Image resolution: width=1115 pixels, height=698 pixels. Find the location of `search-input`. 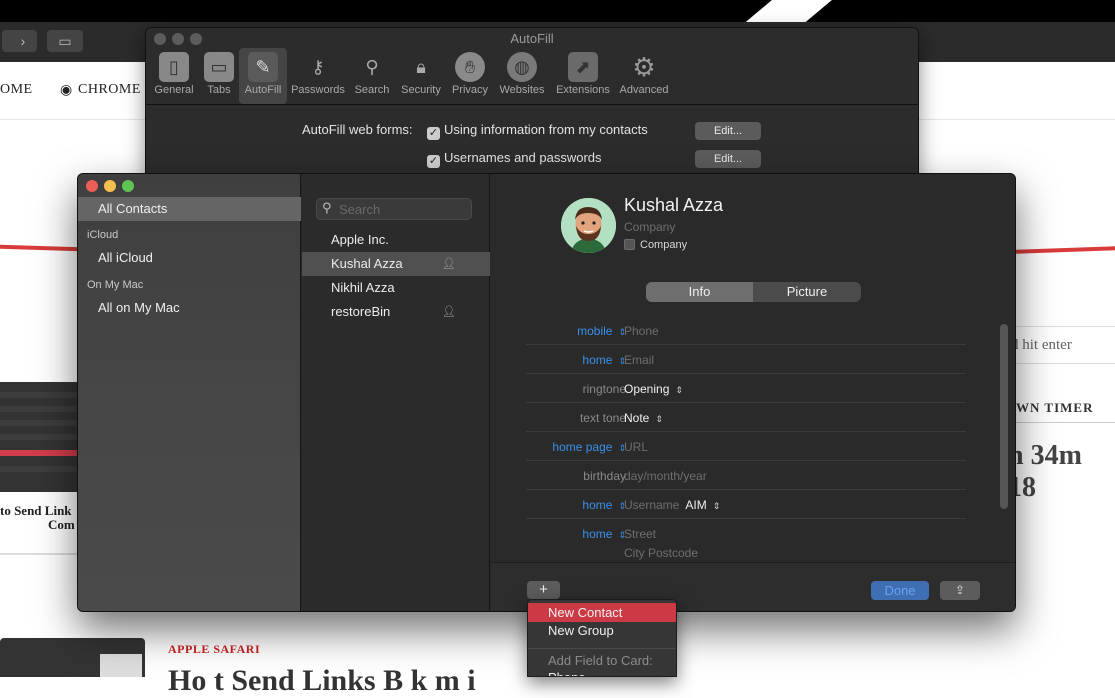

search-input is located at coordinates (403, 209).